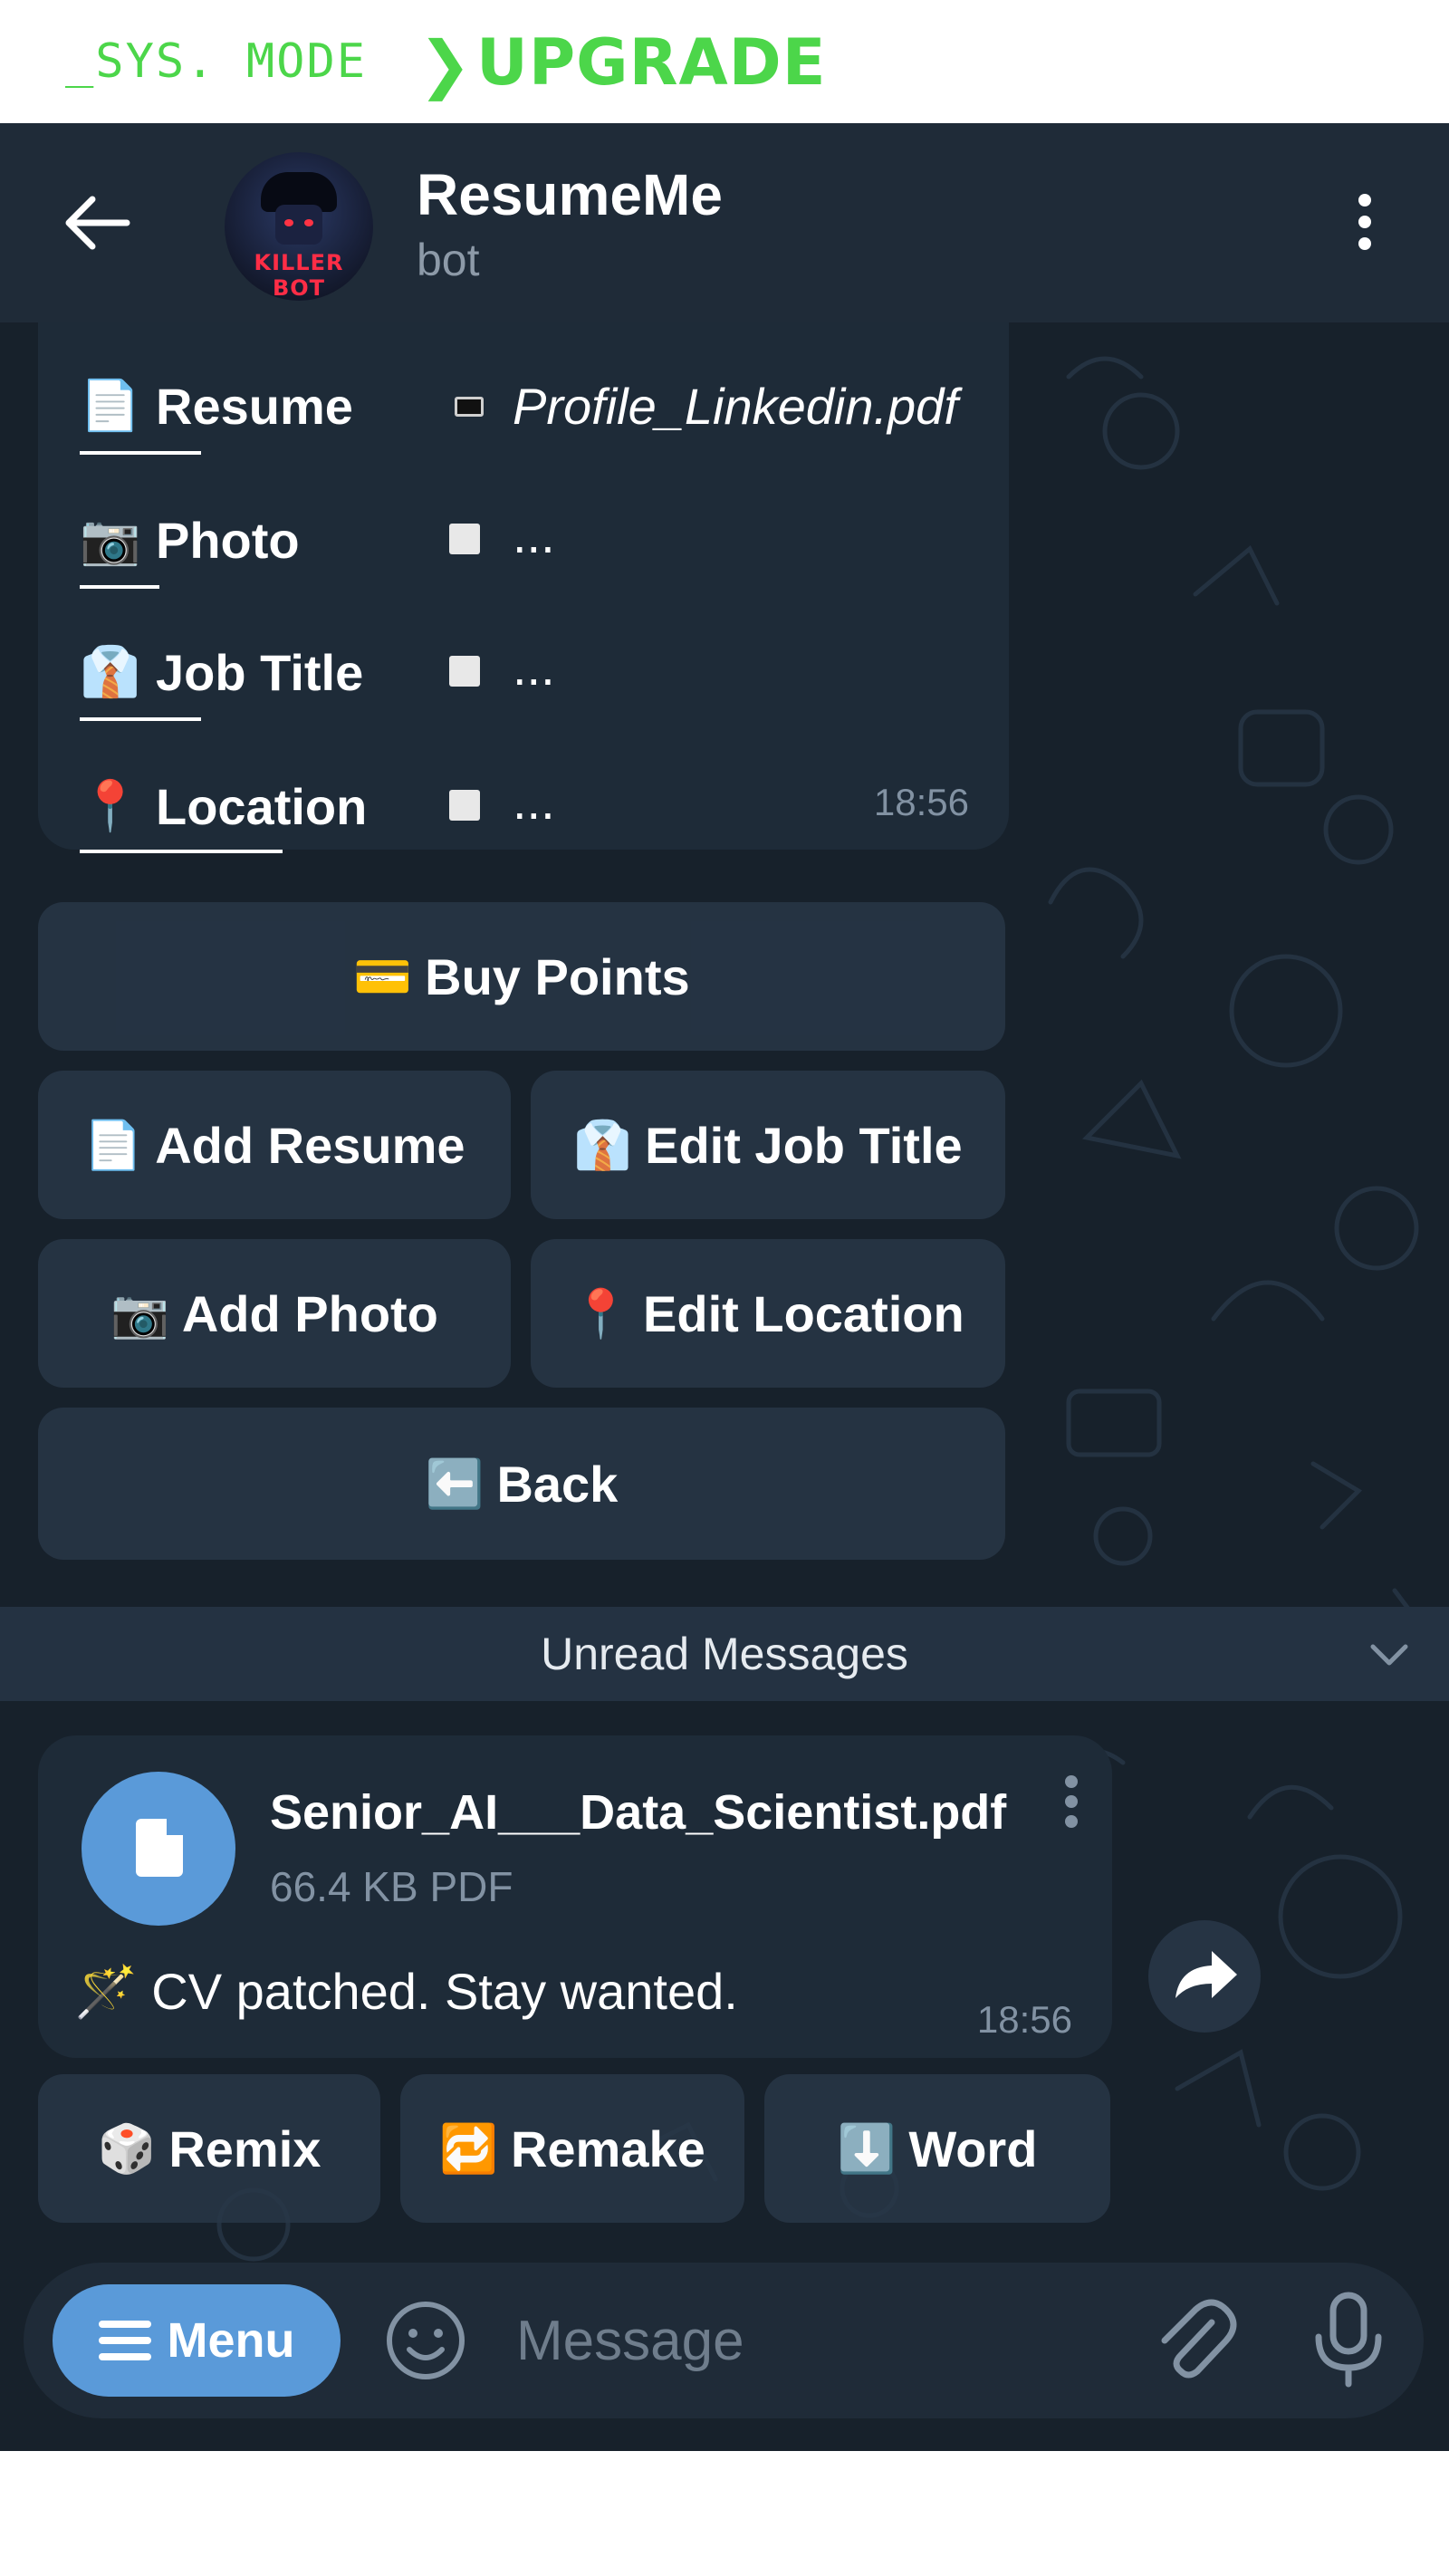  I want to click on add-resume-label: Add Resume, so click(310, 1145).